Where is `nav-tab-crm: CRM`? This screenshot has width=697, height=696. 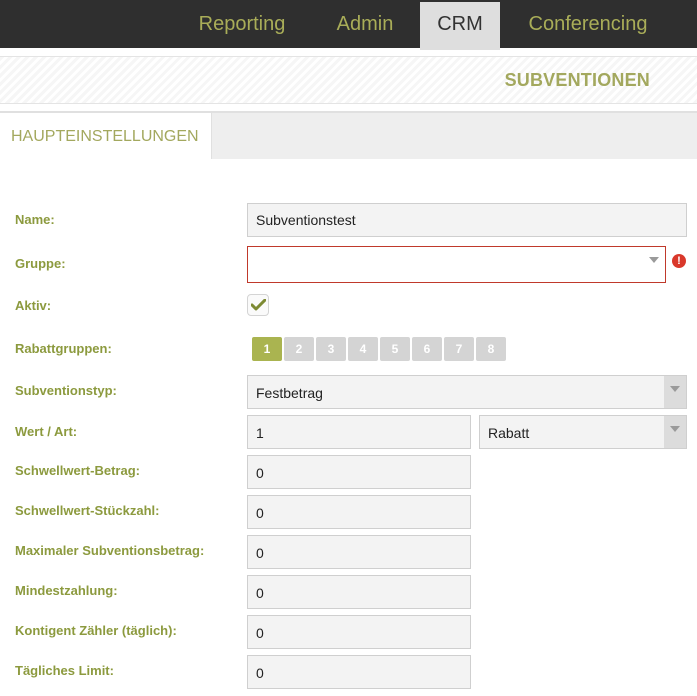 nav-tab-crm: CRM is located at coordinates (460, 26).